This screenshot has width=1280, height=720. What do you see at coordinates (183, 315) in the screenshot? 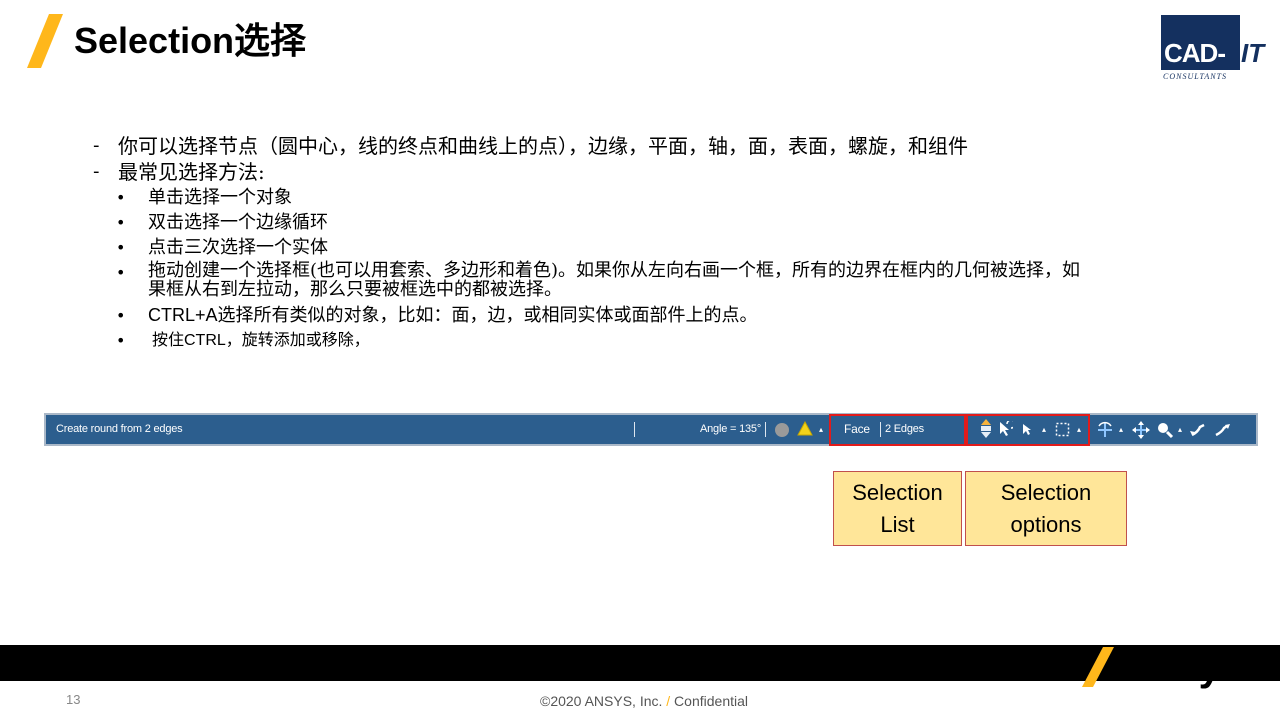
I see `ctrl-a-shortcut: CTRL+A` at bounding box center [183, 315].